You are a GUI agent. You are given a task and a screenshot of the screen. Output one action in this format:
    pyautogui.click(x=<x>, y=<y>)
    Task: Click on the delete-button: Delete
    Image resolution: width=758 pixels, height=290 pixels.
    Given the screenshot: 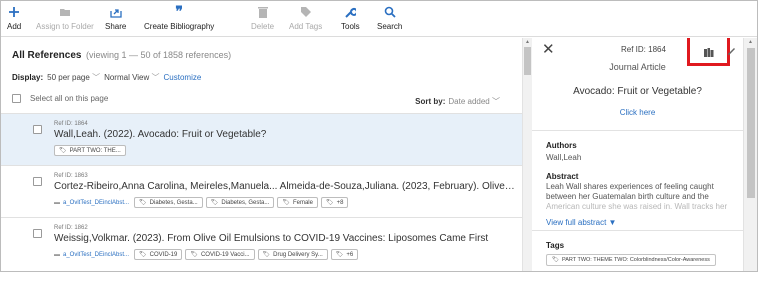 What is the action you would take?
    pyautogui.click(x=262, y=18)
    